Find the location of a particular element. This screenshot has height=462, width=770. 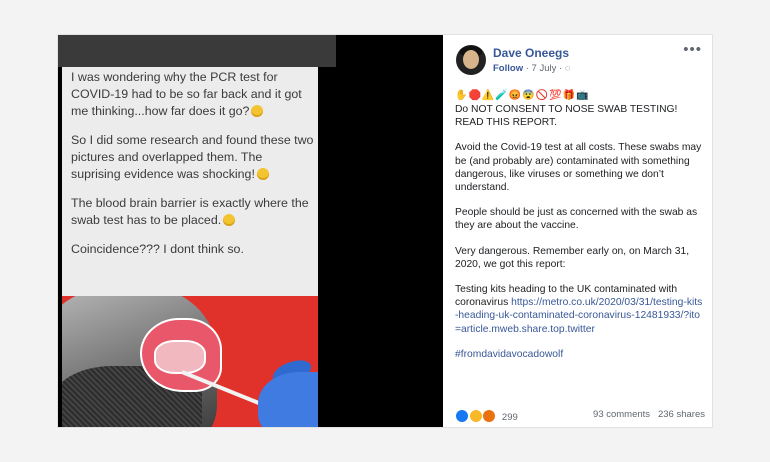

media-top-bar is located at coordinates (197, 51).